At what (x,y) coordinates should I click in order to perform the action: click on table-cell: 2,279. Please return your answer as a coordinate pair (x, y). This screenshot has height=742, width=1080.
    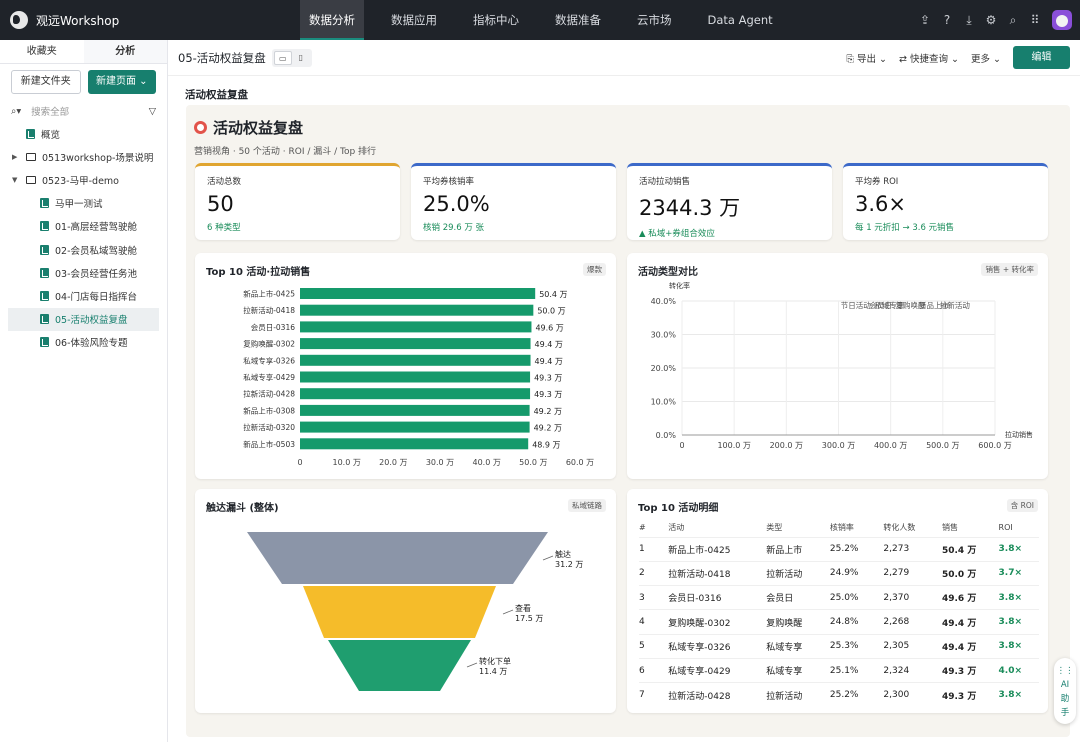
    Looking at the image, I should click on (912, 573).